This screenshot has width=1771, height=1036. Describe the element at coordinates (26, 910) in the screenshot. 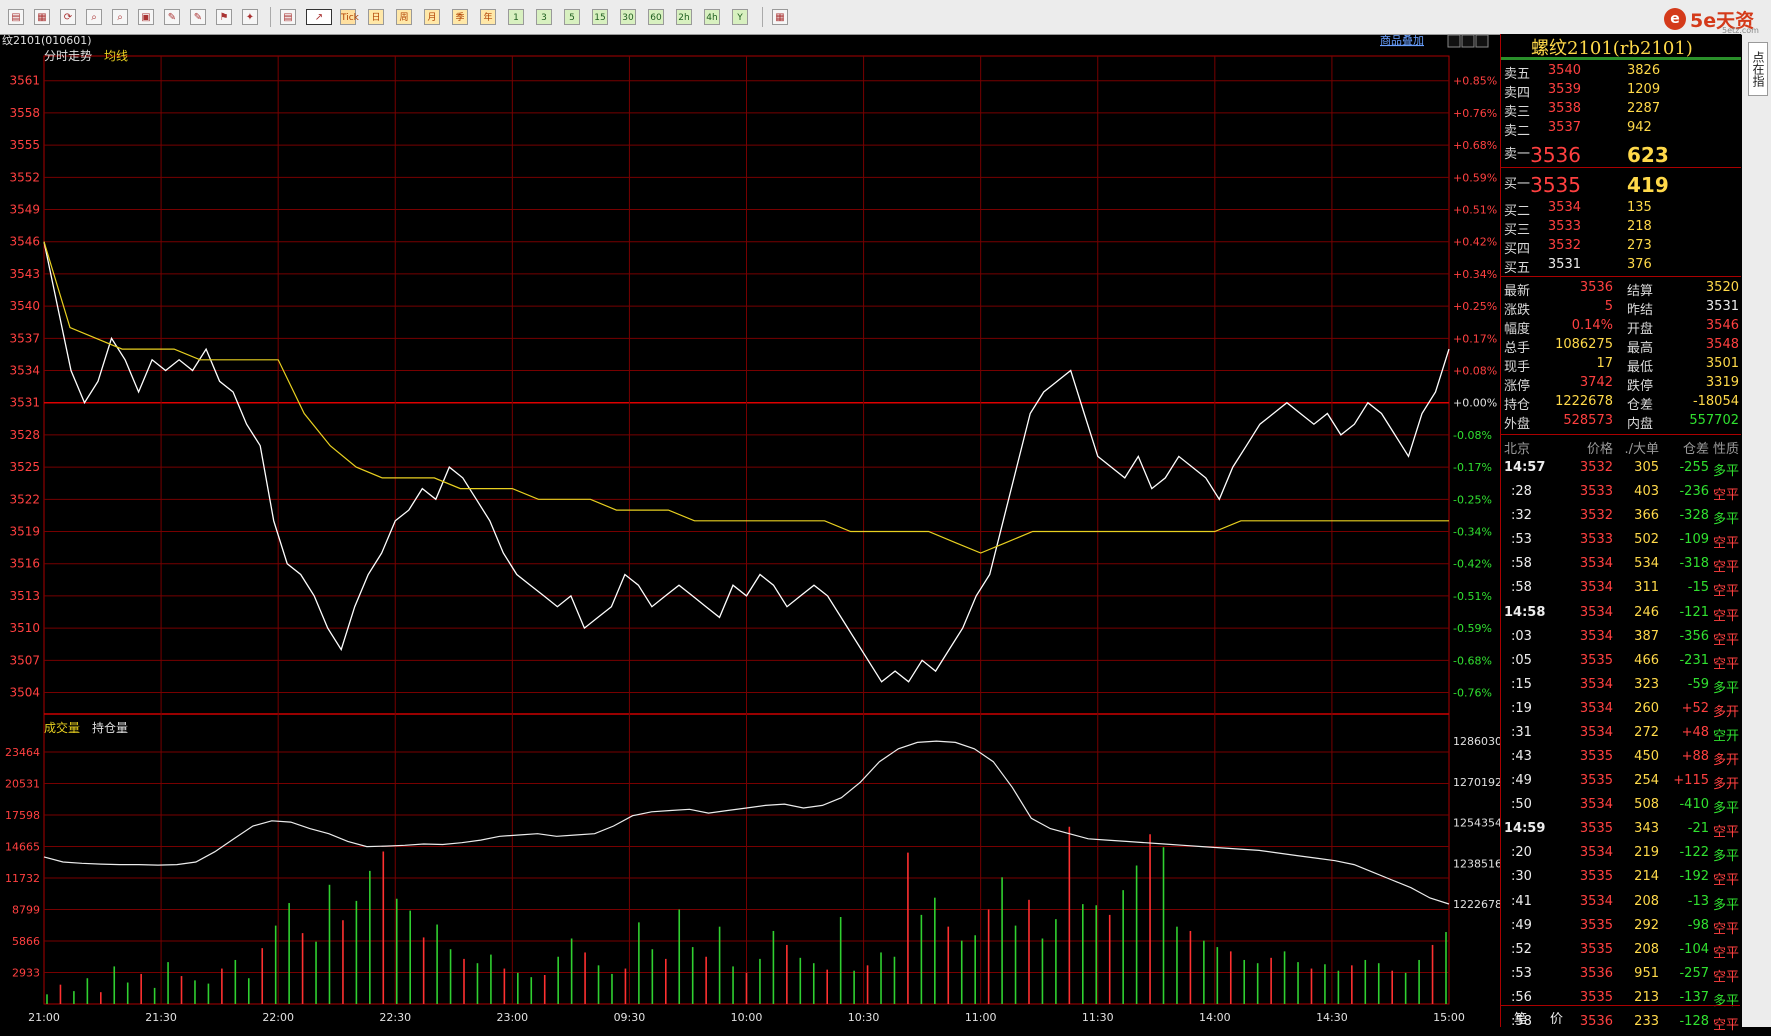

I see `volume-tick: 8799` at that location.